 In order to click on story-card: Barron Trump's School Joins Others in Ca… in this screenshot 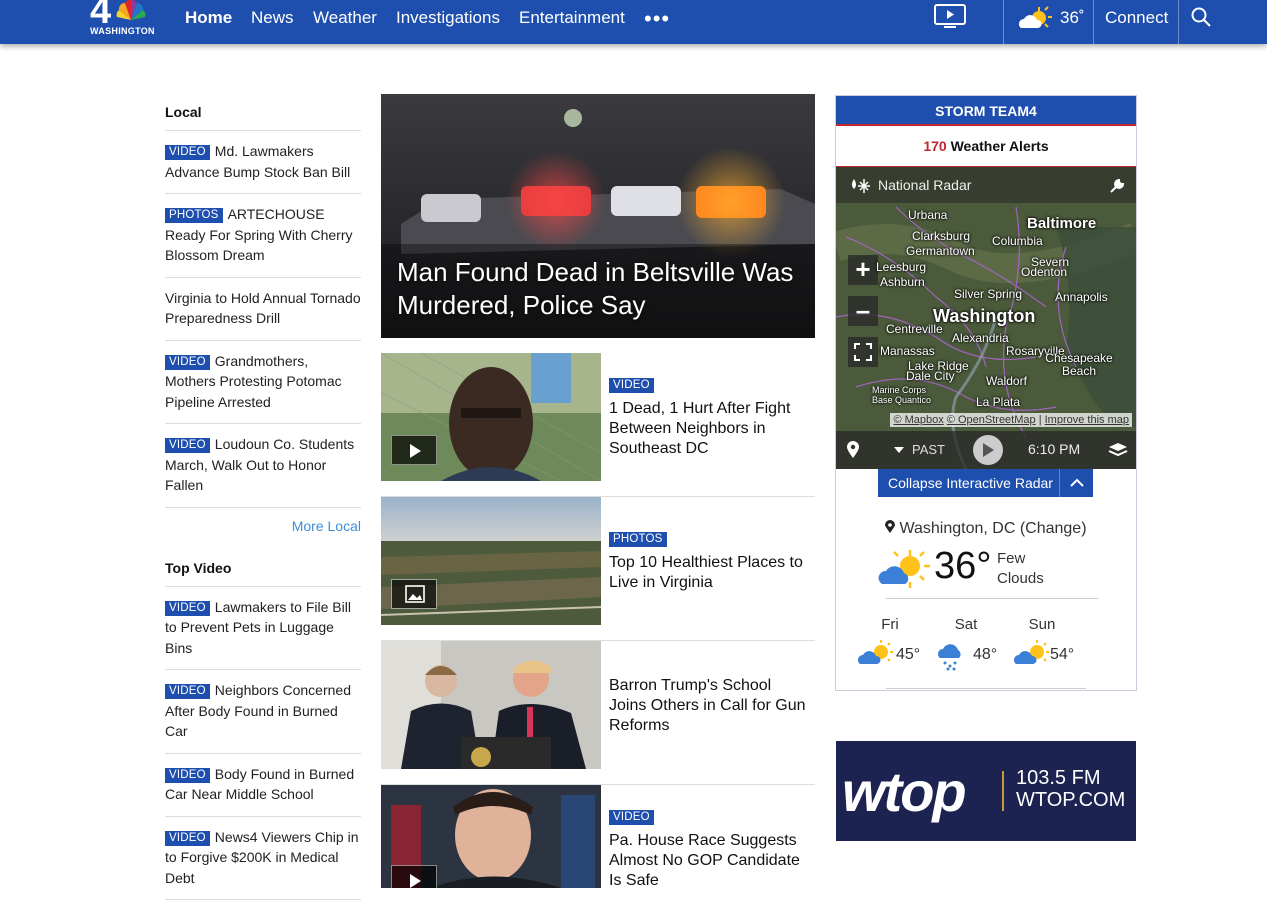, I will do `click(598, 713)`.